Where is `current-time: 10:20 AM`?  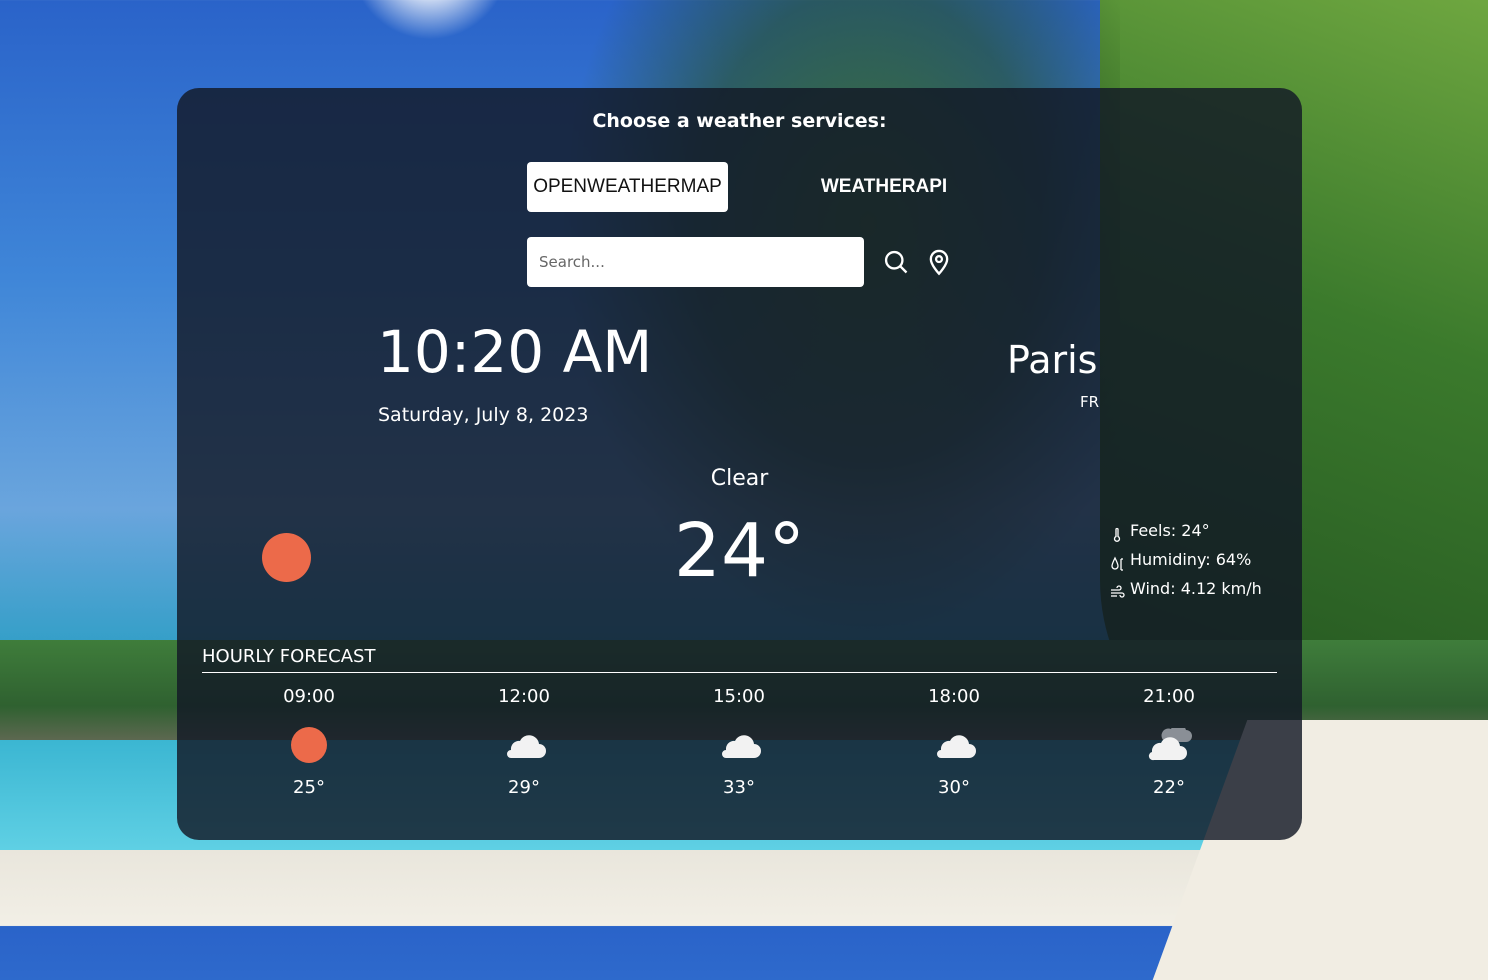
current-time: 10:20 AM is located at coordinates (515, 352).